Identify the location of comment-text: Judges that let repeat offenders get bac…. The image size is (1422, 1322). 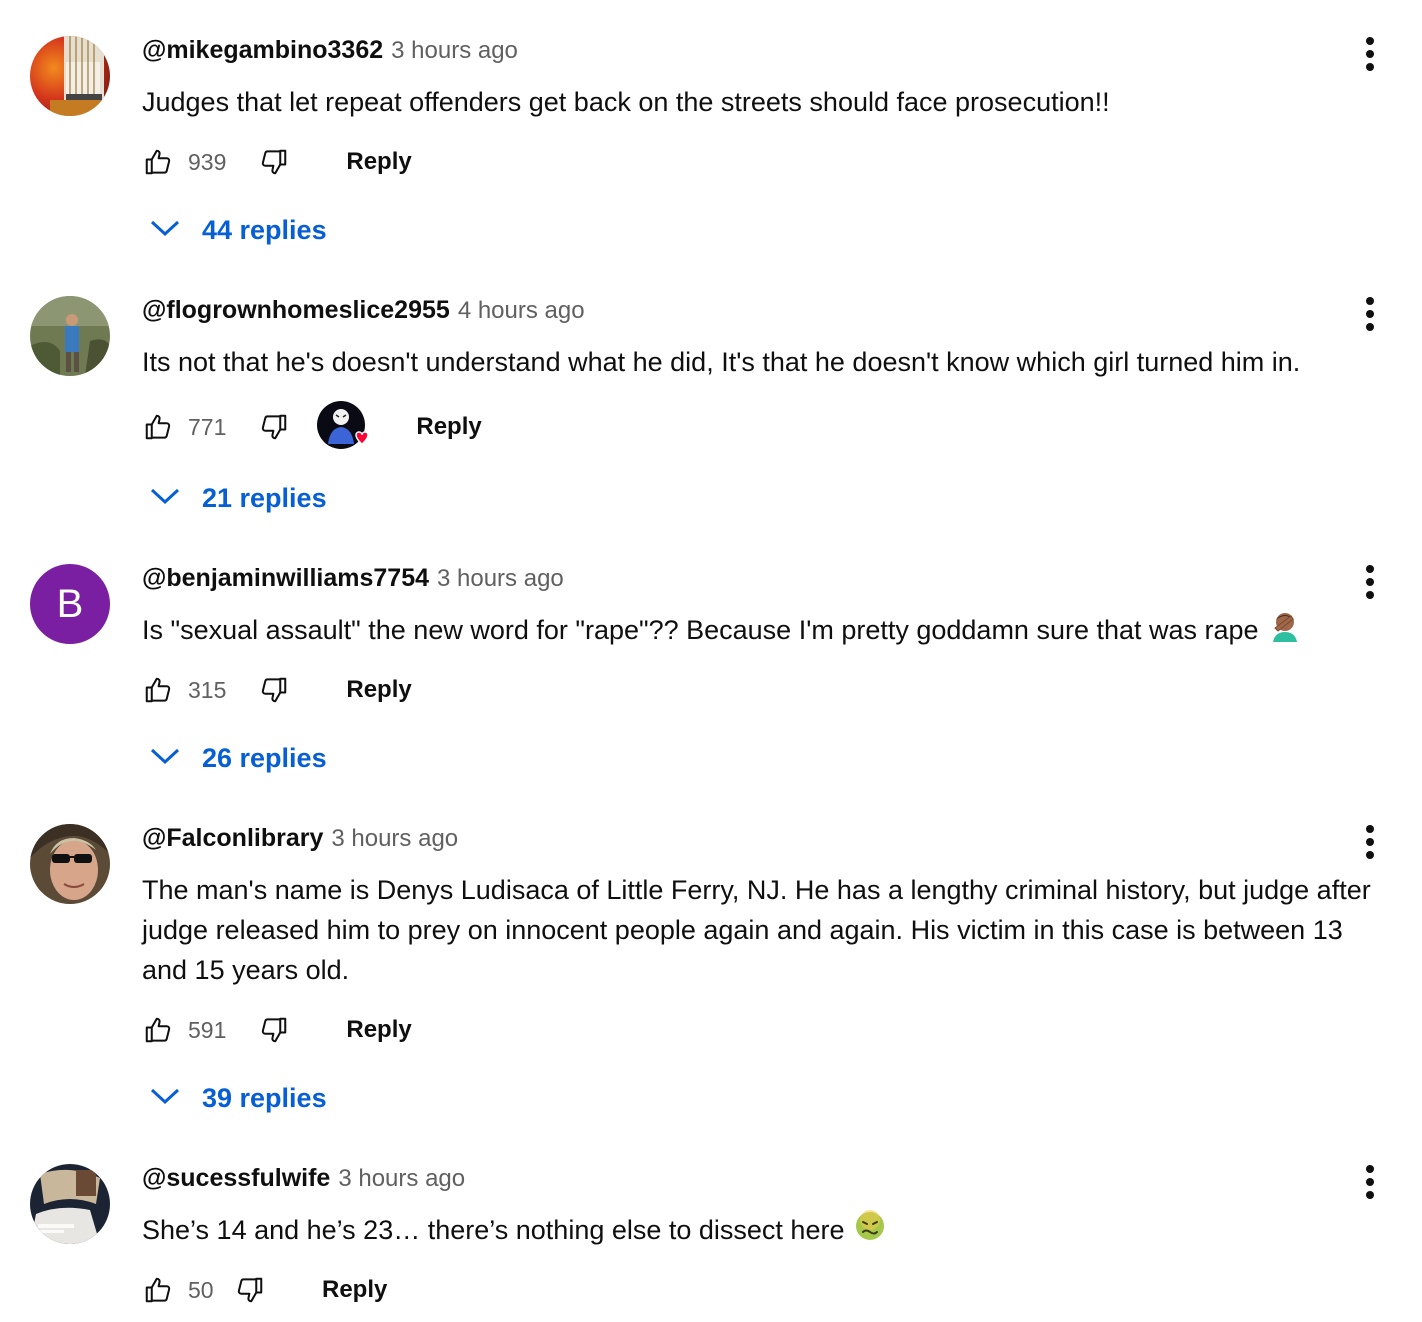
(626, 102).